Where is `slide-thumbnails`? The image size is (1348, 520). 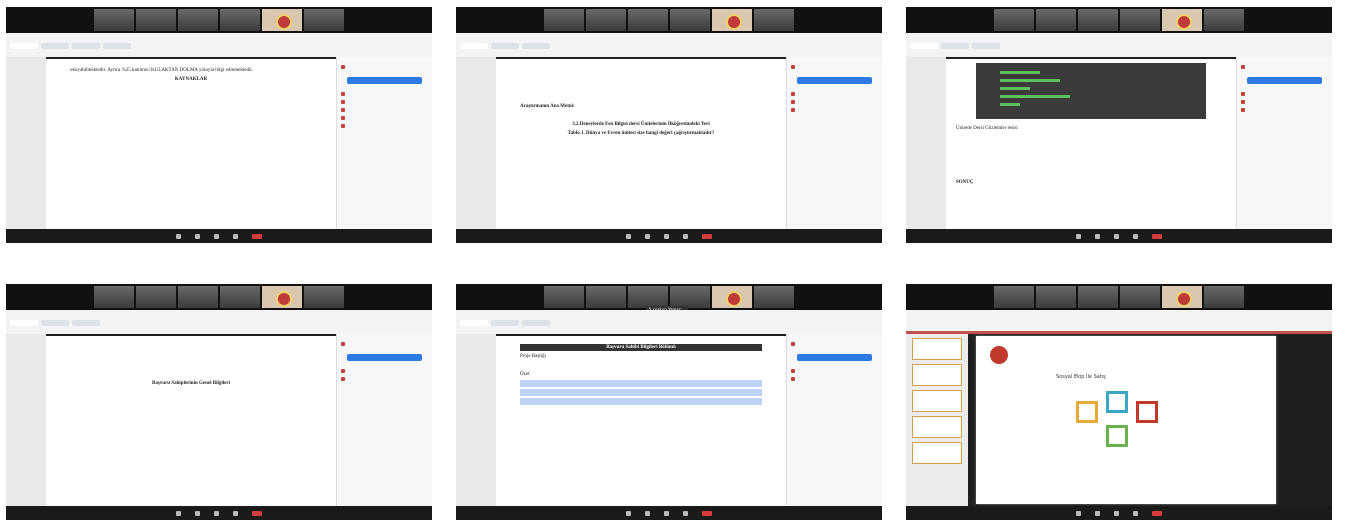 slide-thumbnails is located at coordinates (937, 420).